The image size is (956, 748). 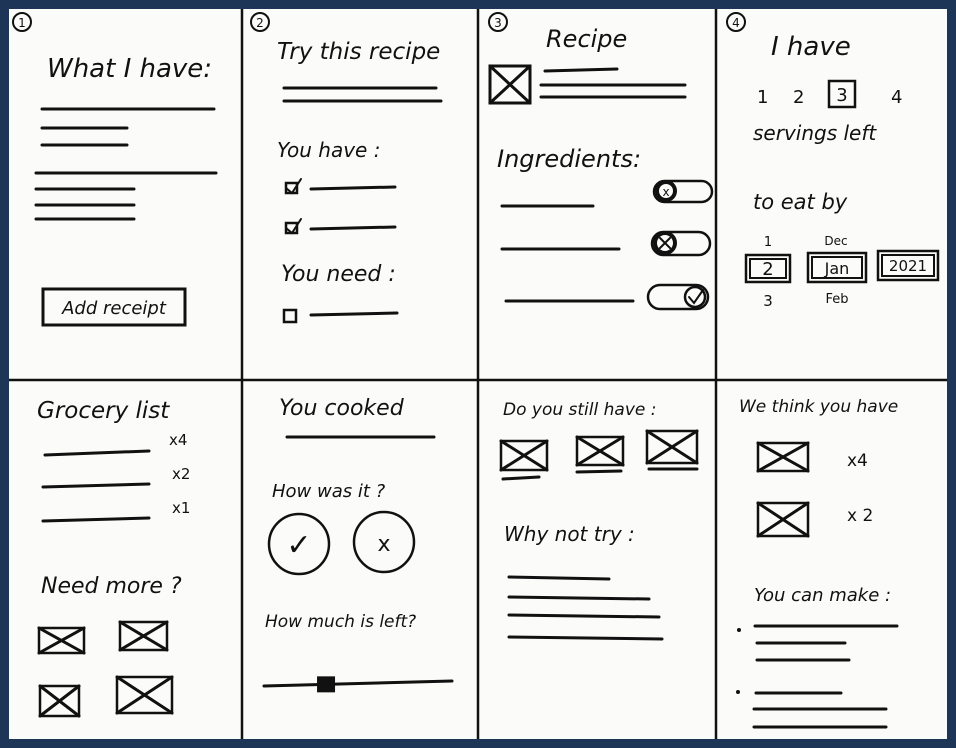 What do you see at coordinates (22, 23) in the screenshot?
I see `panel-number: 1` at bounding box center [22, 23].